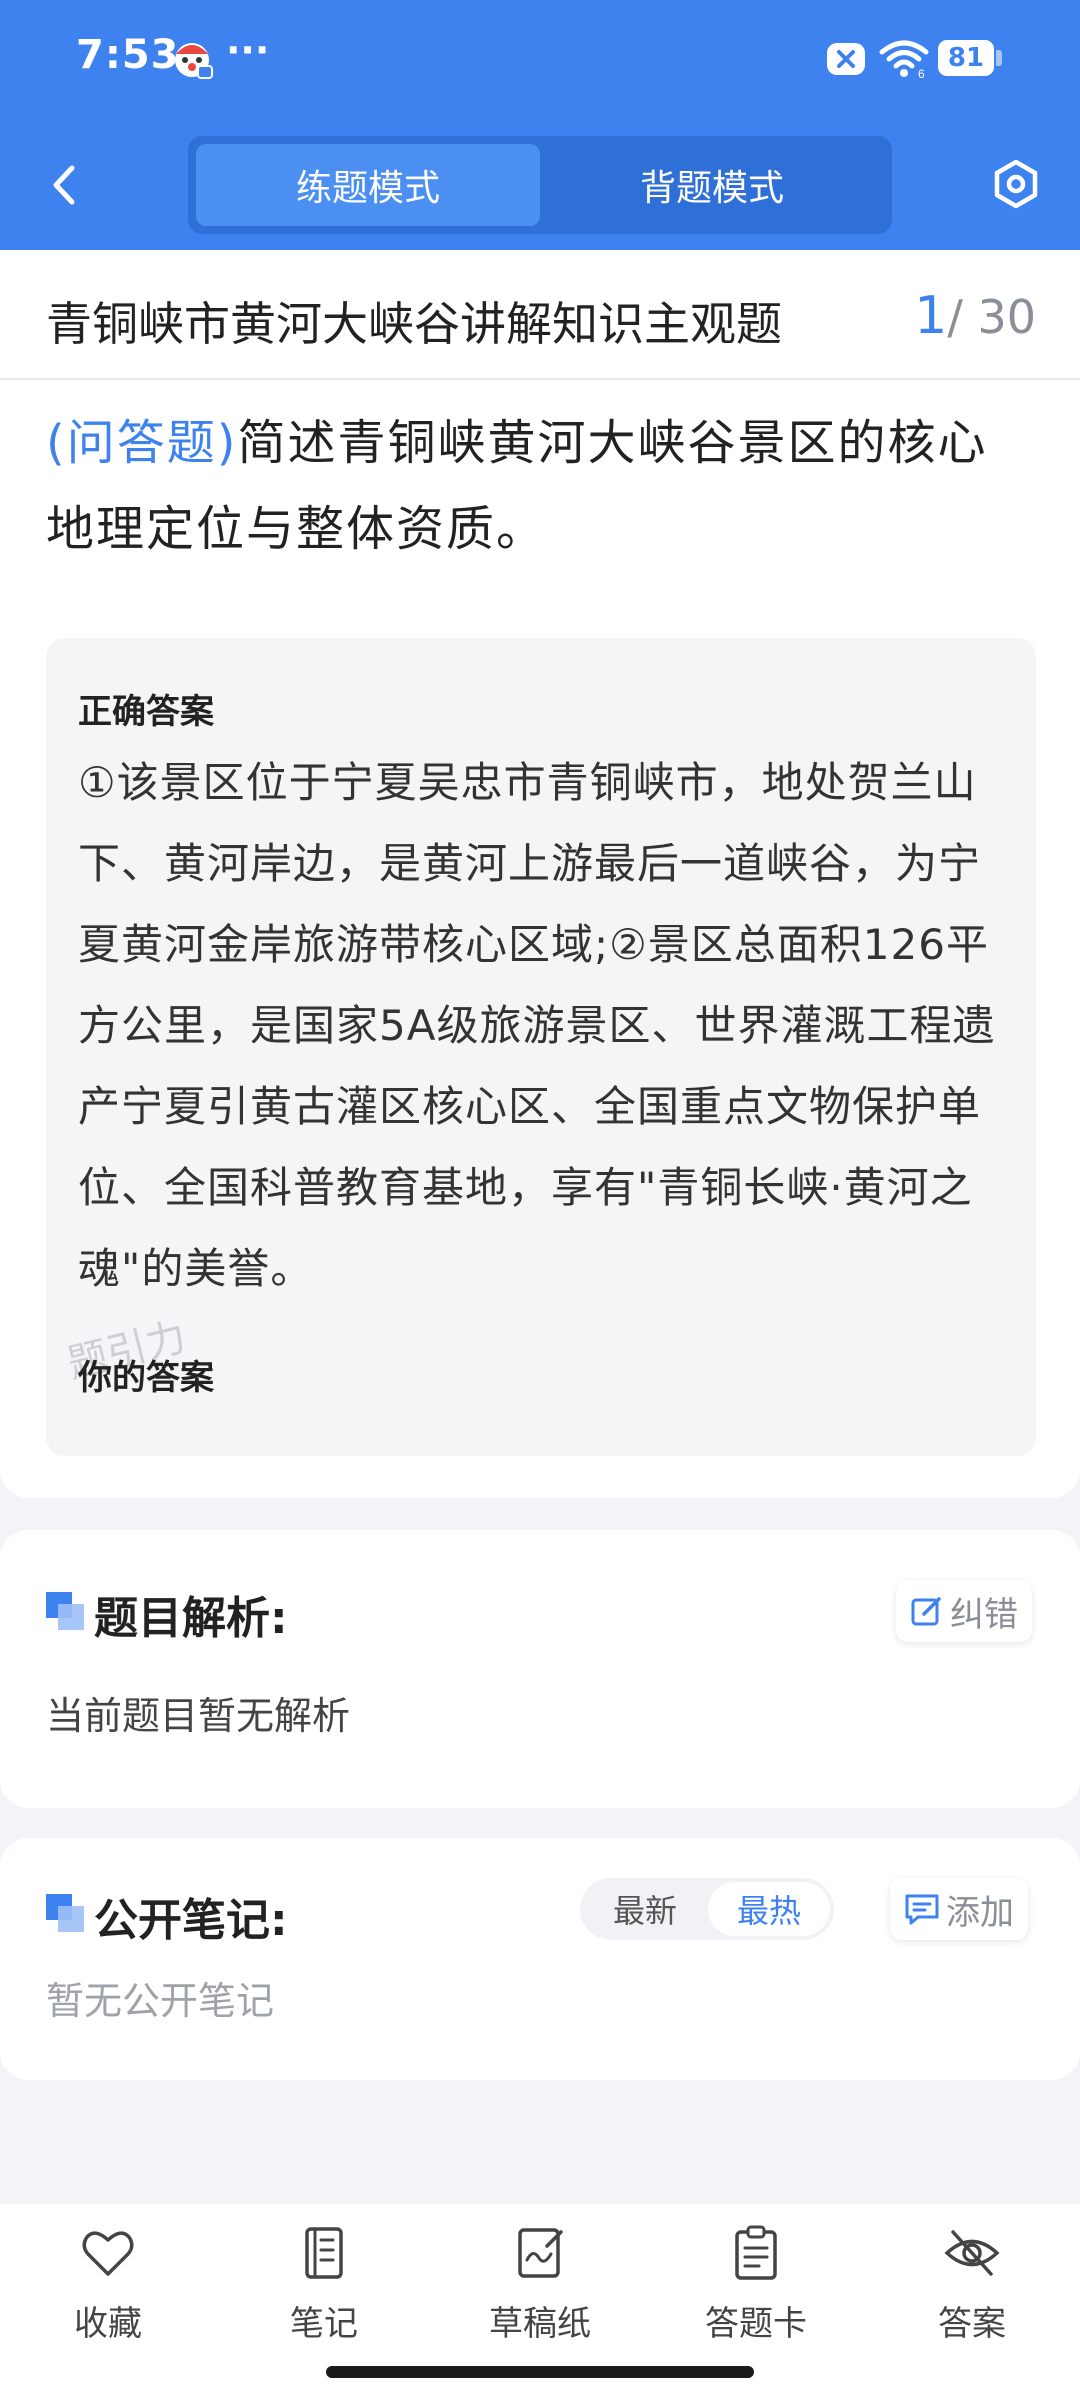 The height and width of the screenshot is (2400, 1080). What do you see at coordinates (146, 1378) in the screenshot?
I see `your-answer-label: 你的答案` at bounding box center [146, 1378].